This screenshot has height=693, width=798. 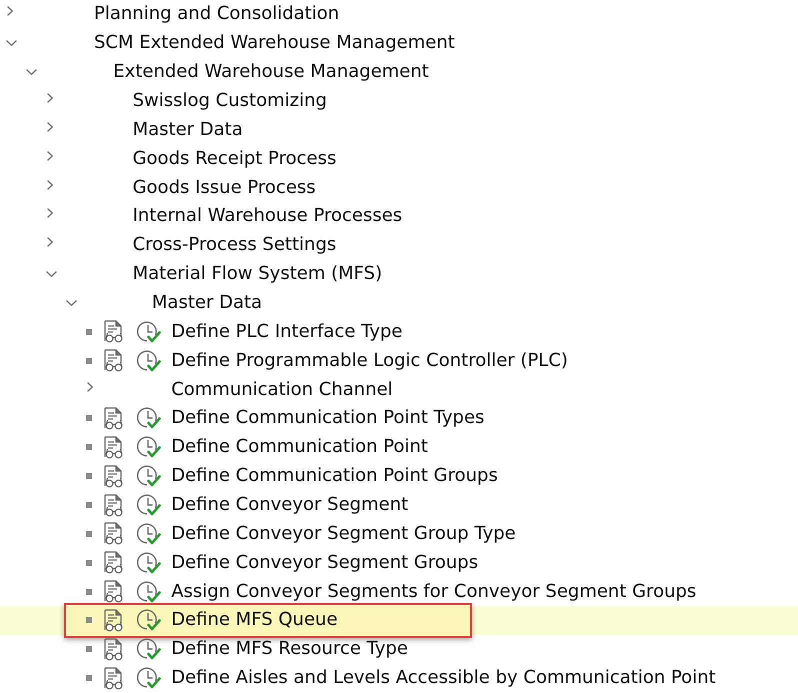 I want to click on node-label: Define Conveyor Segment Group Type, so click(x=343, y=533).